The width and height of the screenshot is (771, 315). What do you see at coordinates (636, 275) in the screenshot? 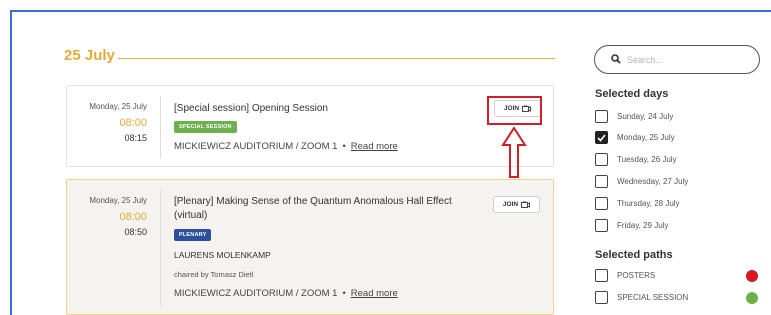
I see `filter-label: POSTERS` at bounding box center [636, 275].